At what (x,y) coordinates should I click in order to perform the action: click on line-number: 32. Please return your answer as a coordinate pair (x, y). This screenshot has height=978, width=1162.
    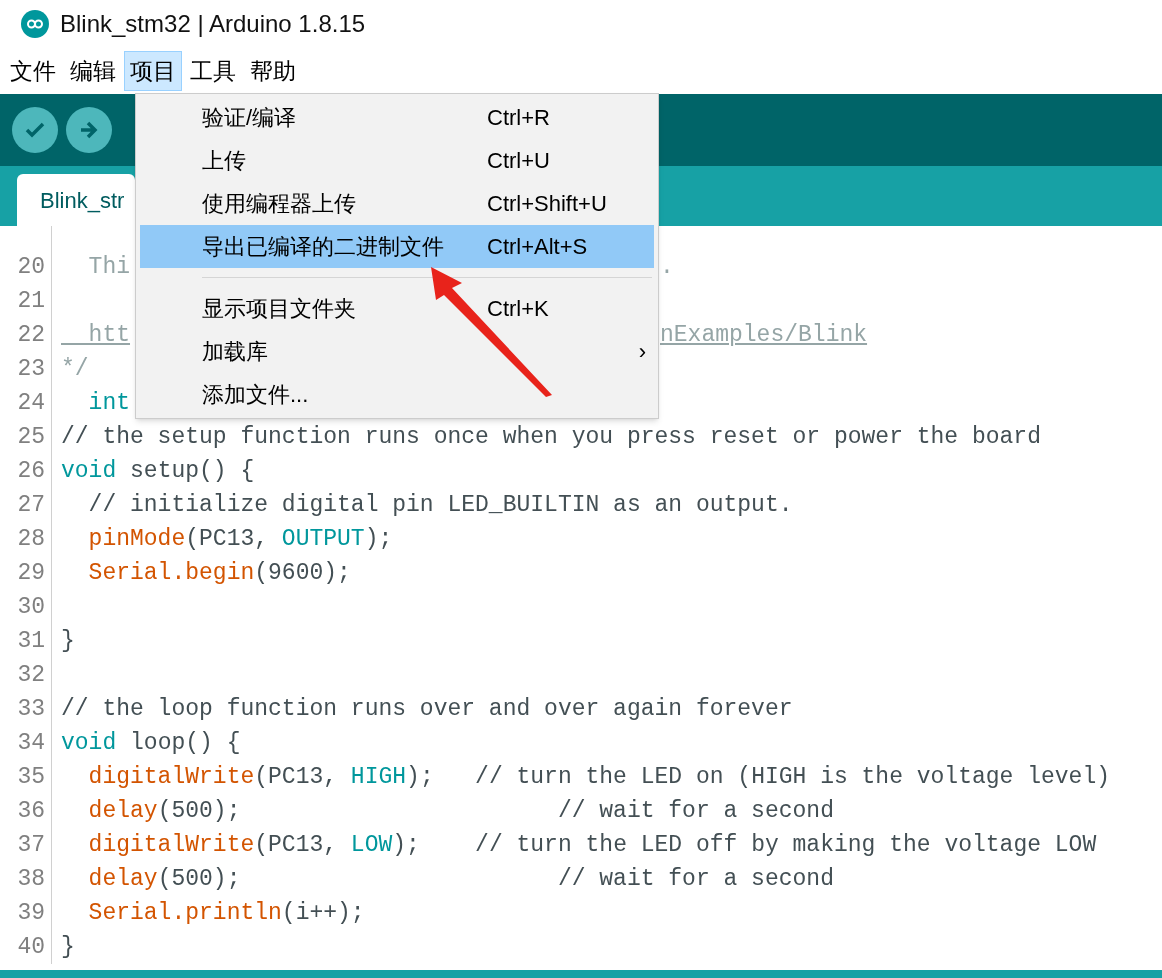
    Looking at the image, I should click on (31, 675).